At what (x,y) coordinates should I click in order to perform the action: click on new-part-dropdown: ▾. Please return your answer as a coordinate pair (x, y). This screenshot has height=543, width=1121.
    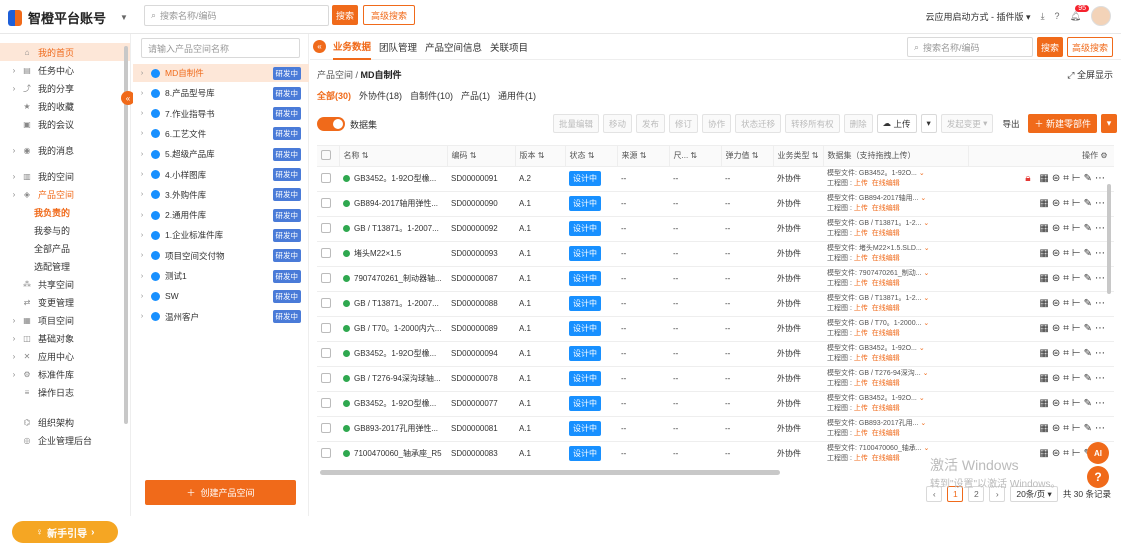
    Looking at the image, I should click on (1109, 123).